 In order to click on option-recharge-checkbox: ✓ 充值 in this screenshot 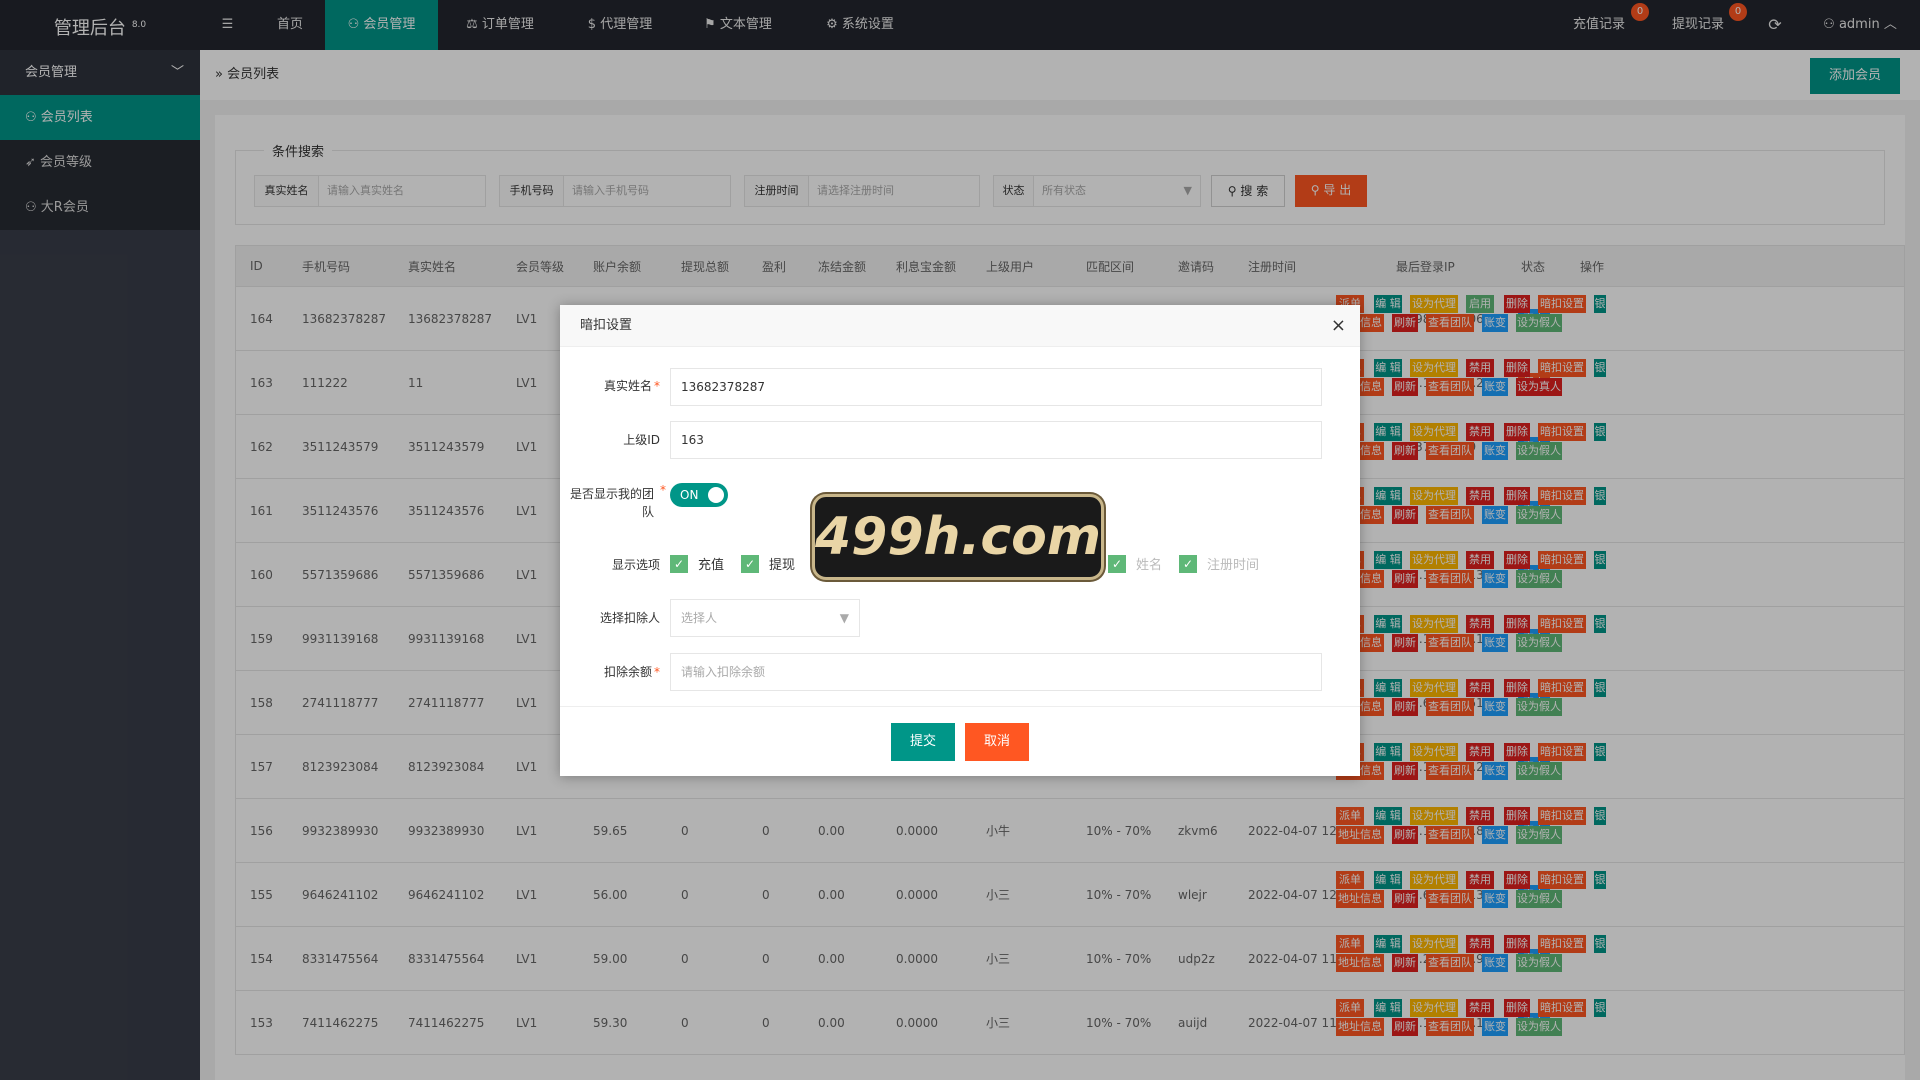, I will do `click(697, 563)`.